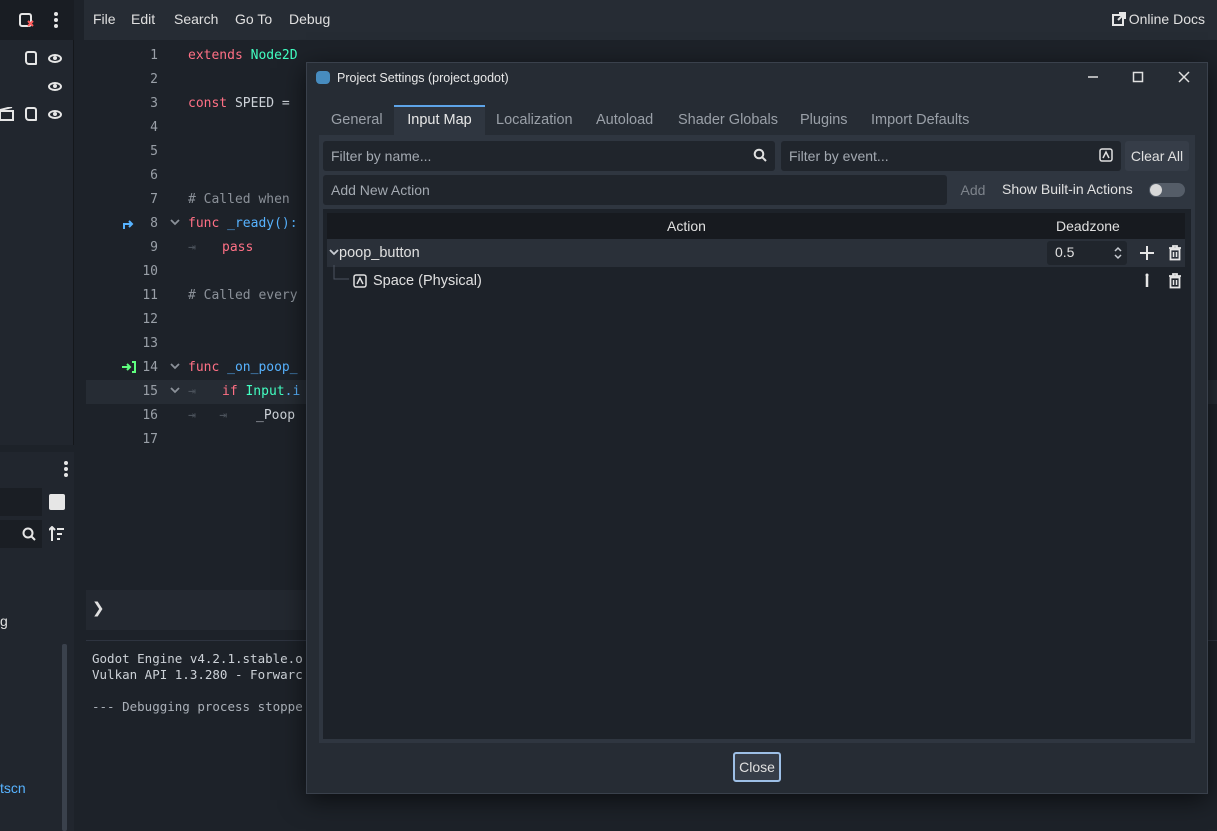 This screenshot has width=1217, height=831. Describe the element at coordinates (323, 77) in the screenshot. I see `godot-logo-icon` at that location.